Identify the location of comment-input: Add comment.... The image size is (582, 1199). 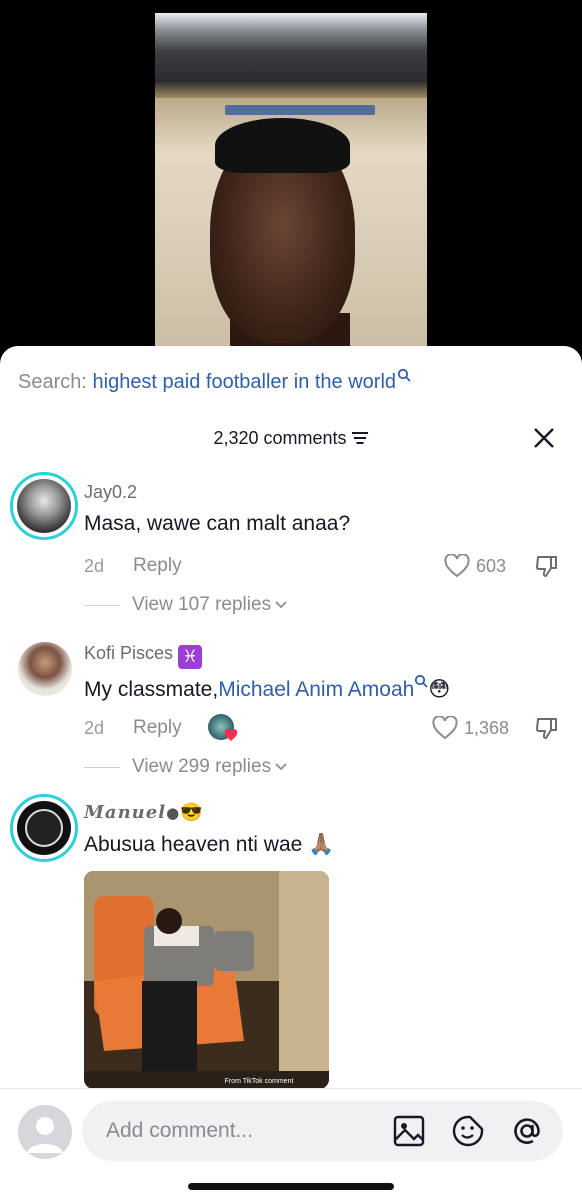
(322, 1131).